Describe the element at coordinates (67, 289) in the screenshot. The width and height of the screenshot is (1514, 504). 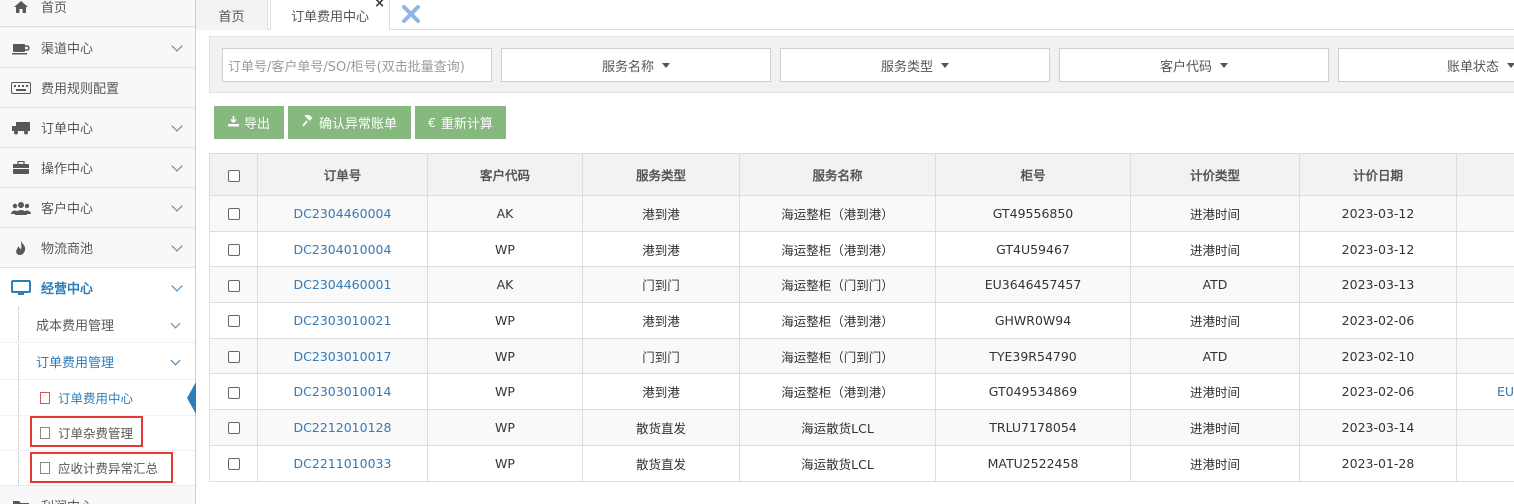
I see `sidebar-item-label: 经营中心` at that location.